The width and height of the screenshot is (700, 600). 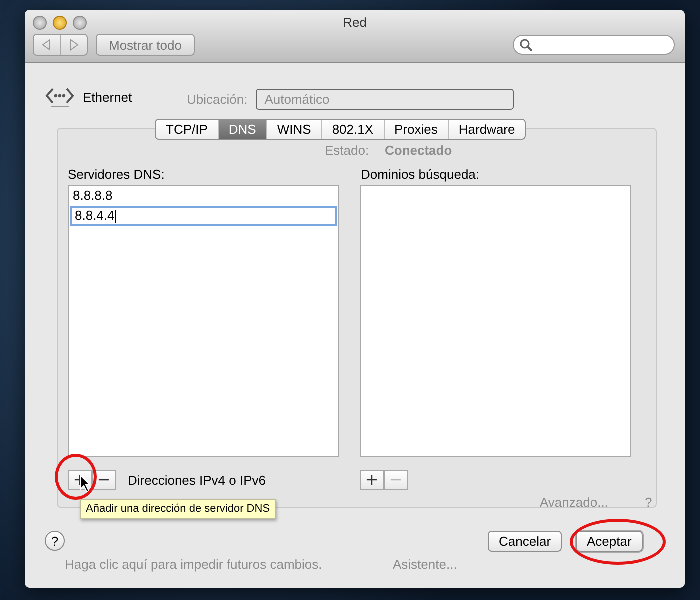 What do you see at coordinates (418, 150) in the screenshot?
I see `status-value: Conectado` at bounding box center [418, 150].